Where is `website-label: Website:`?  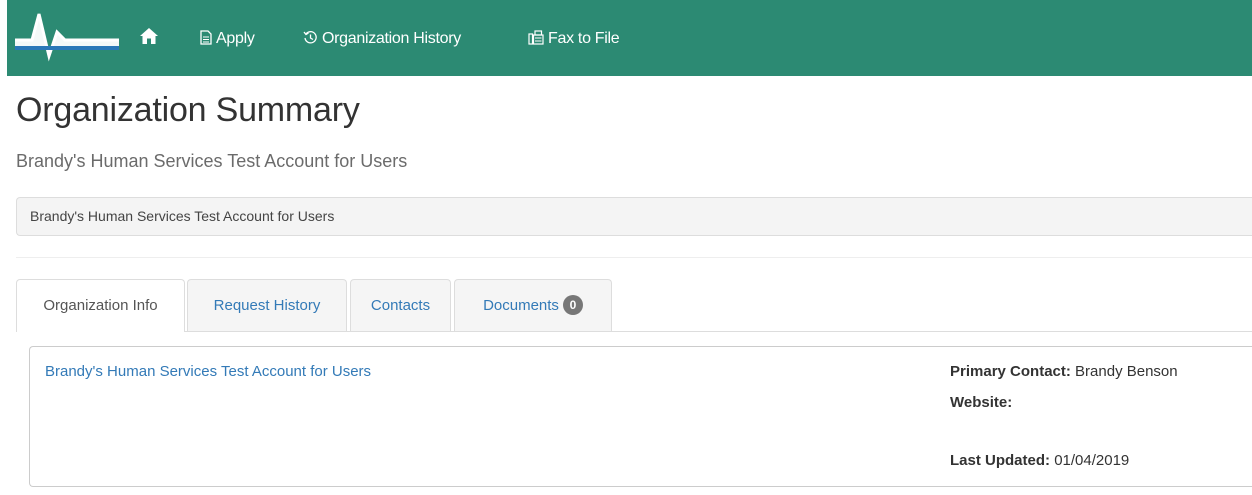
website-label: Website: is located at coordinates (981, 402).